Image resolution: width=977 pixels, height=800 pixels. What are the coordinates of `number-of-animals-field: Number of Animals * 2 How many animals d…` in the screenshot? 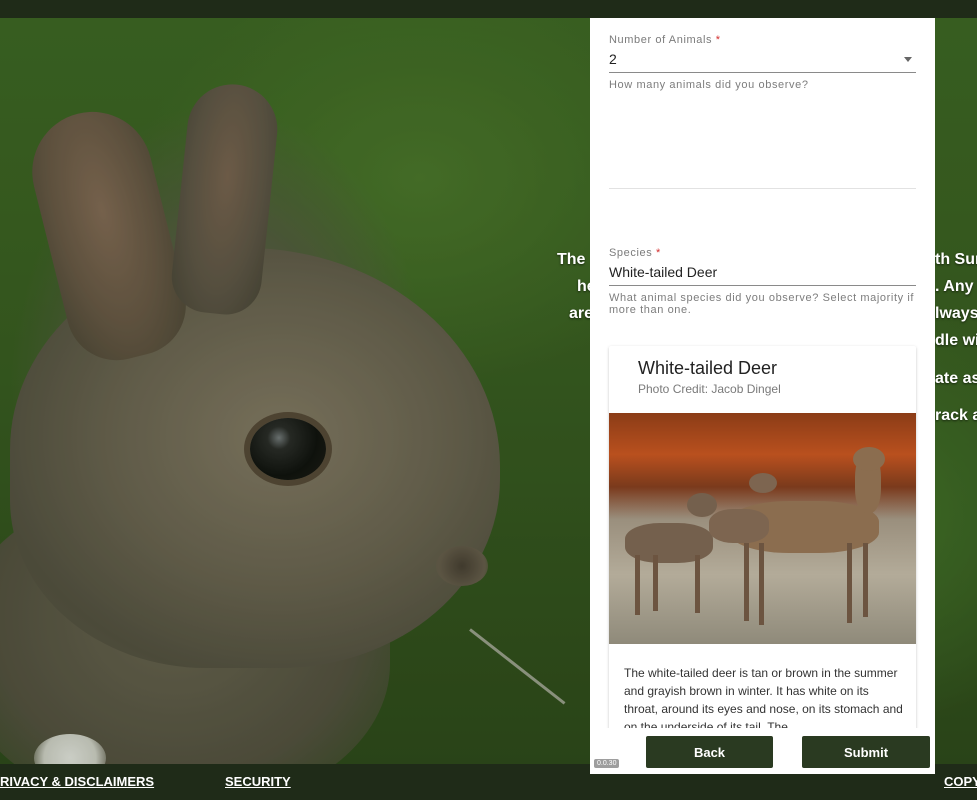 It's located at (762, 62).